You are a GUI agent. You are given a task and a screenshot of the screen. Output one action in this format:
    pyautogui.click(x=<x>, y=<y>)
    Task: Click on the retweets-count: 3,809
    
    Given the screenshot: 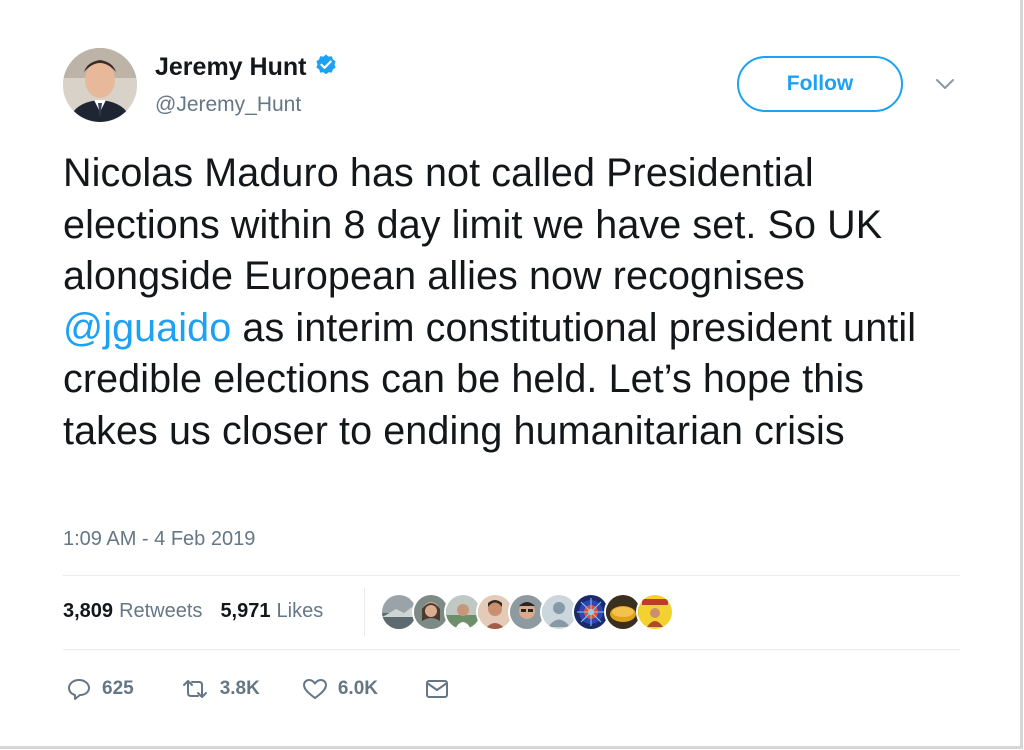 What is the action you would take?
    pyautogui.click(x=88, y=611)
    